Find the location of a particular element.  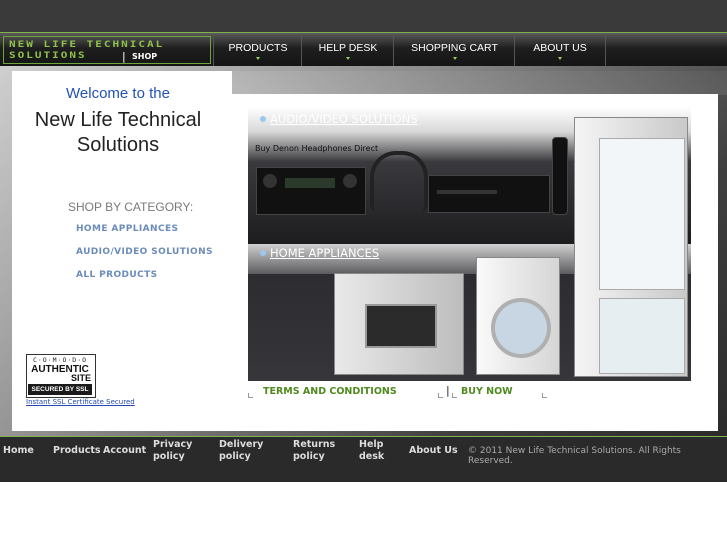

nav-help-desk-label: HELP DESK is located at coordinates (348, 48).